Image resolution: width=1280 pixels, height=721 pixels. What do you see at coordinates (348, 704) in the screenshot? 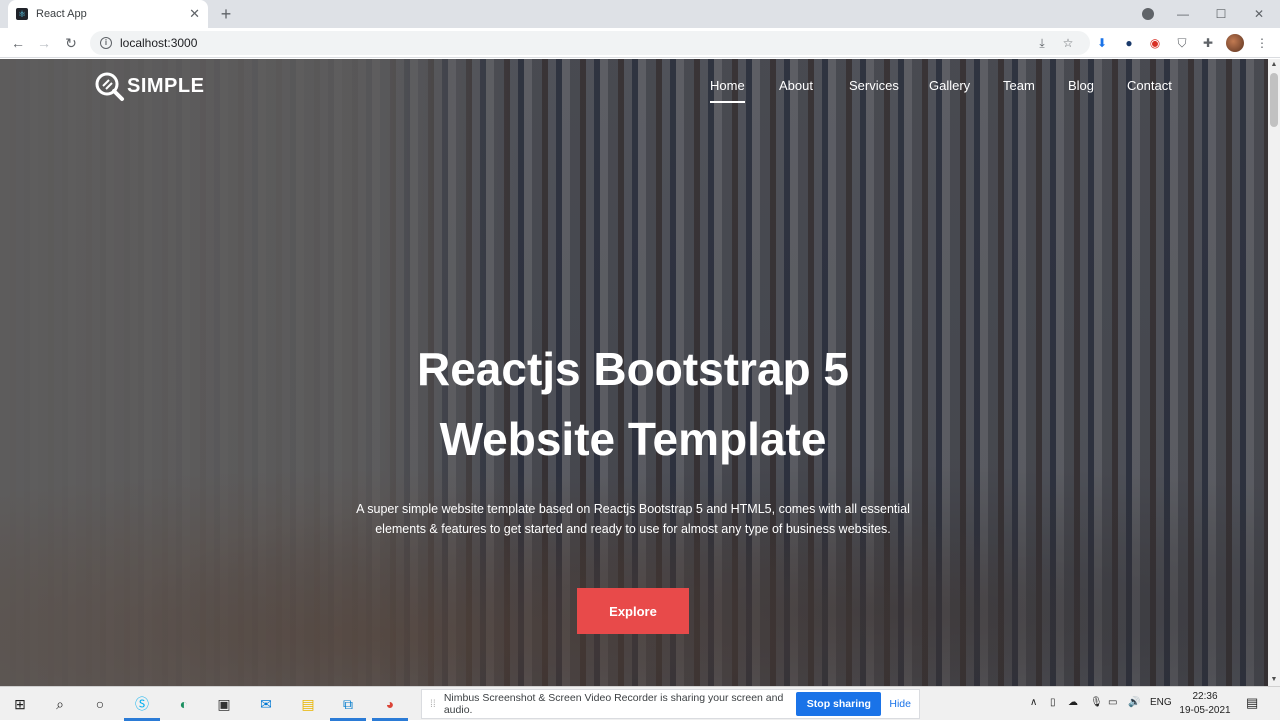
I see `vscode-icon: ⧉` at bounding box center [348, 704].